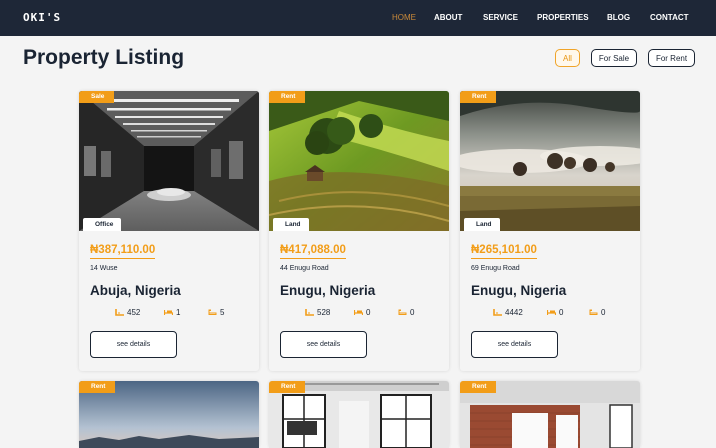 The image size is (716, 448). What do you see at coordinates (97, 97) in the screenshot?
I see `listing-tag: Sale` at bounding box center [97, 97].